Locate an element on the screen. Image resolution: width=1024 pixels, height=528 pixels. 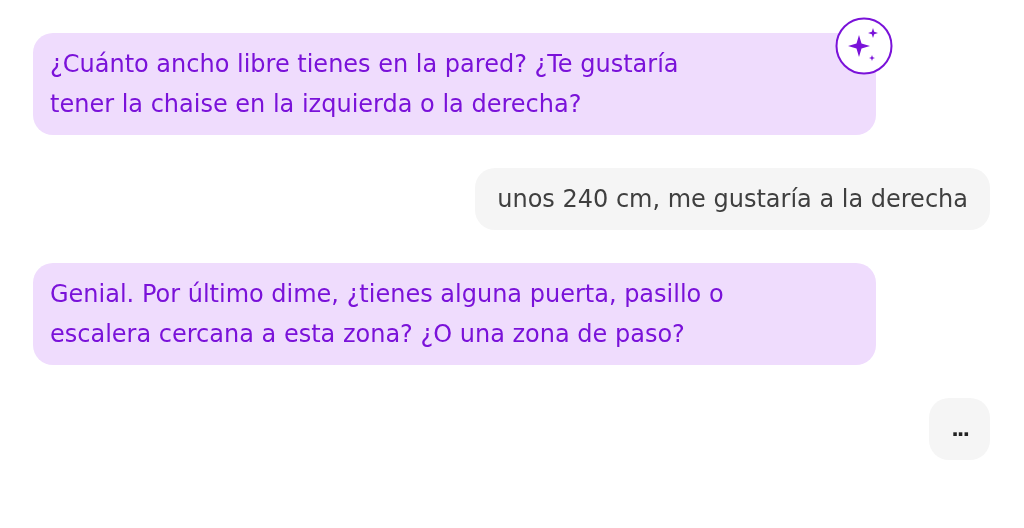
user-message: unos 240 cm, me gustaría a la derecha is located at coordinates (732, 199).